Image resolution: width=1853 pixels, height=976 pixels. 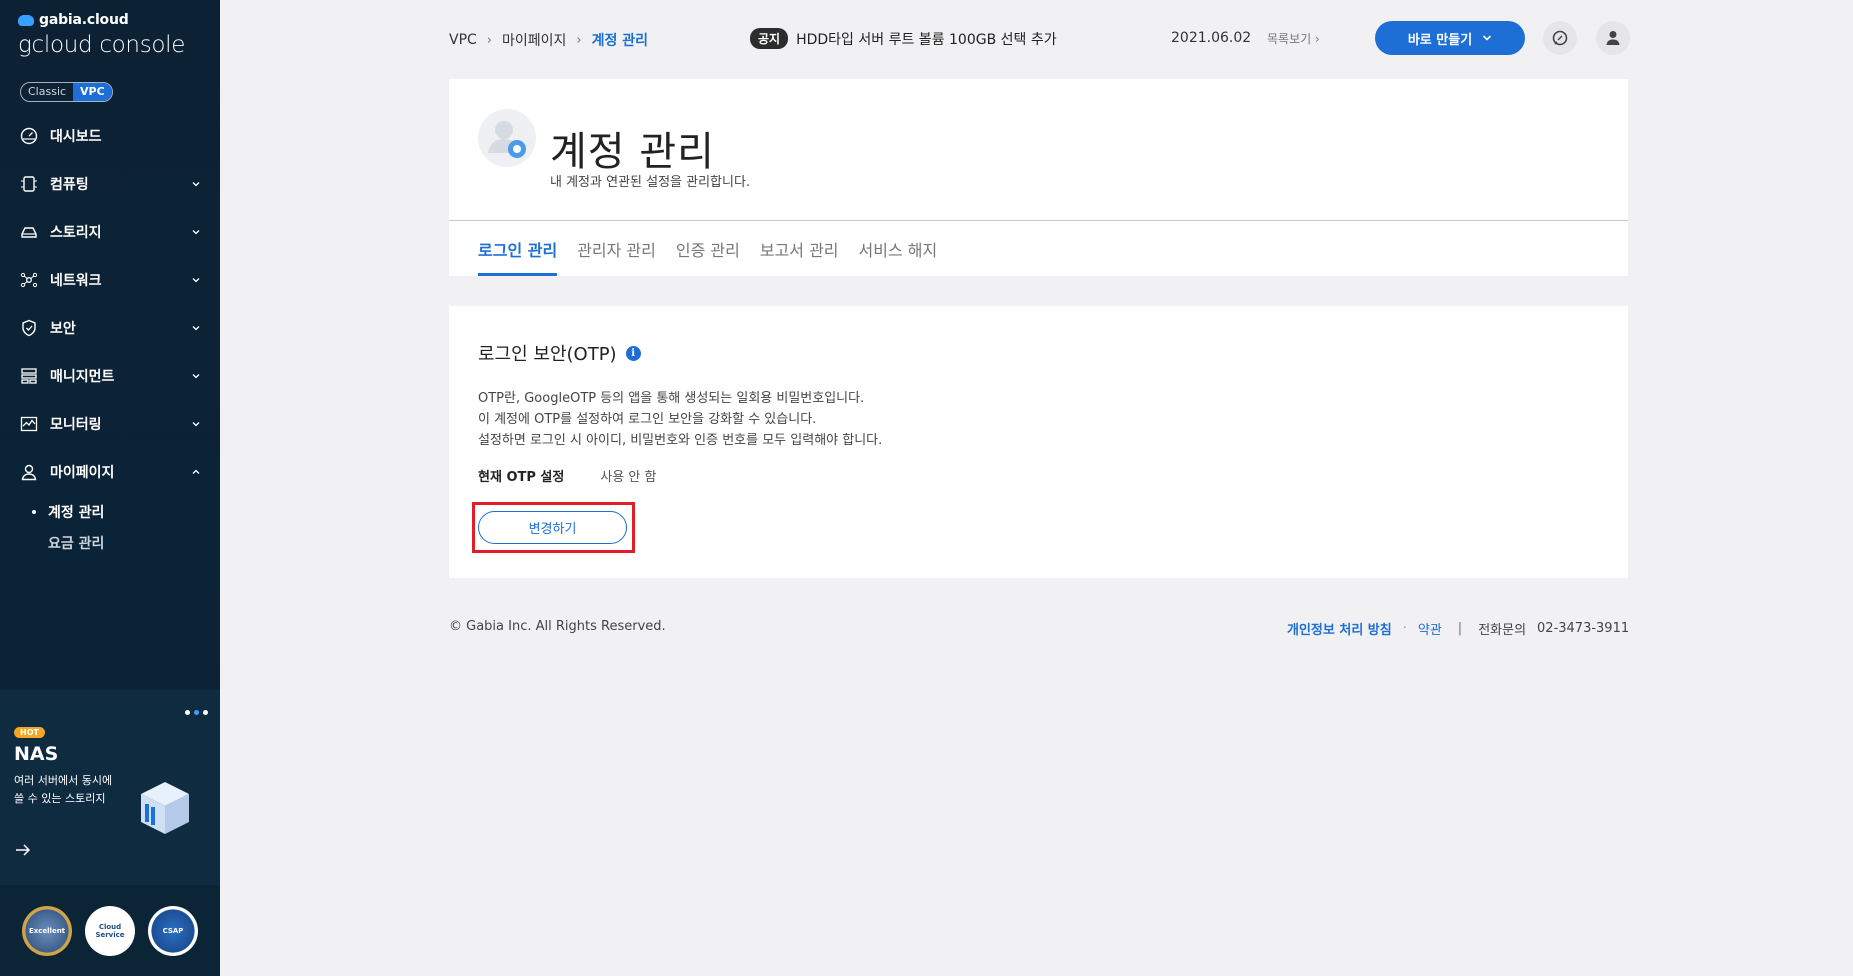 What do you see at coordinates (633, 353) in the screenshot?
I see `info-icon: i` at bounding box center [633, 353].